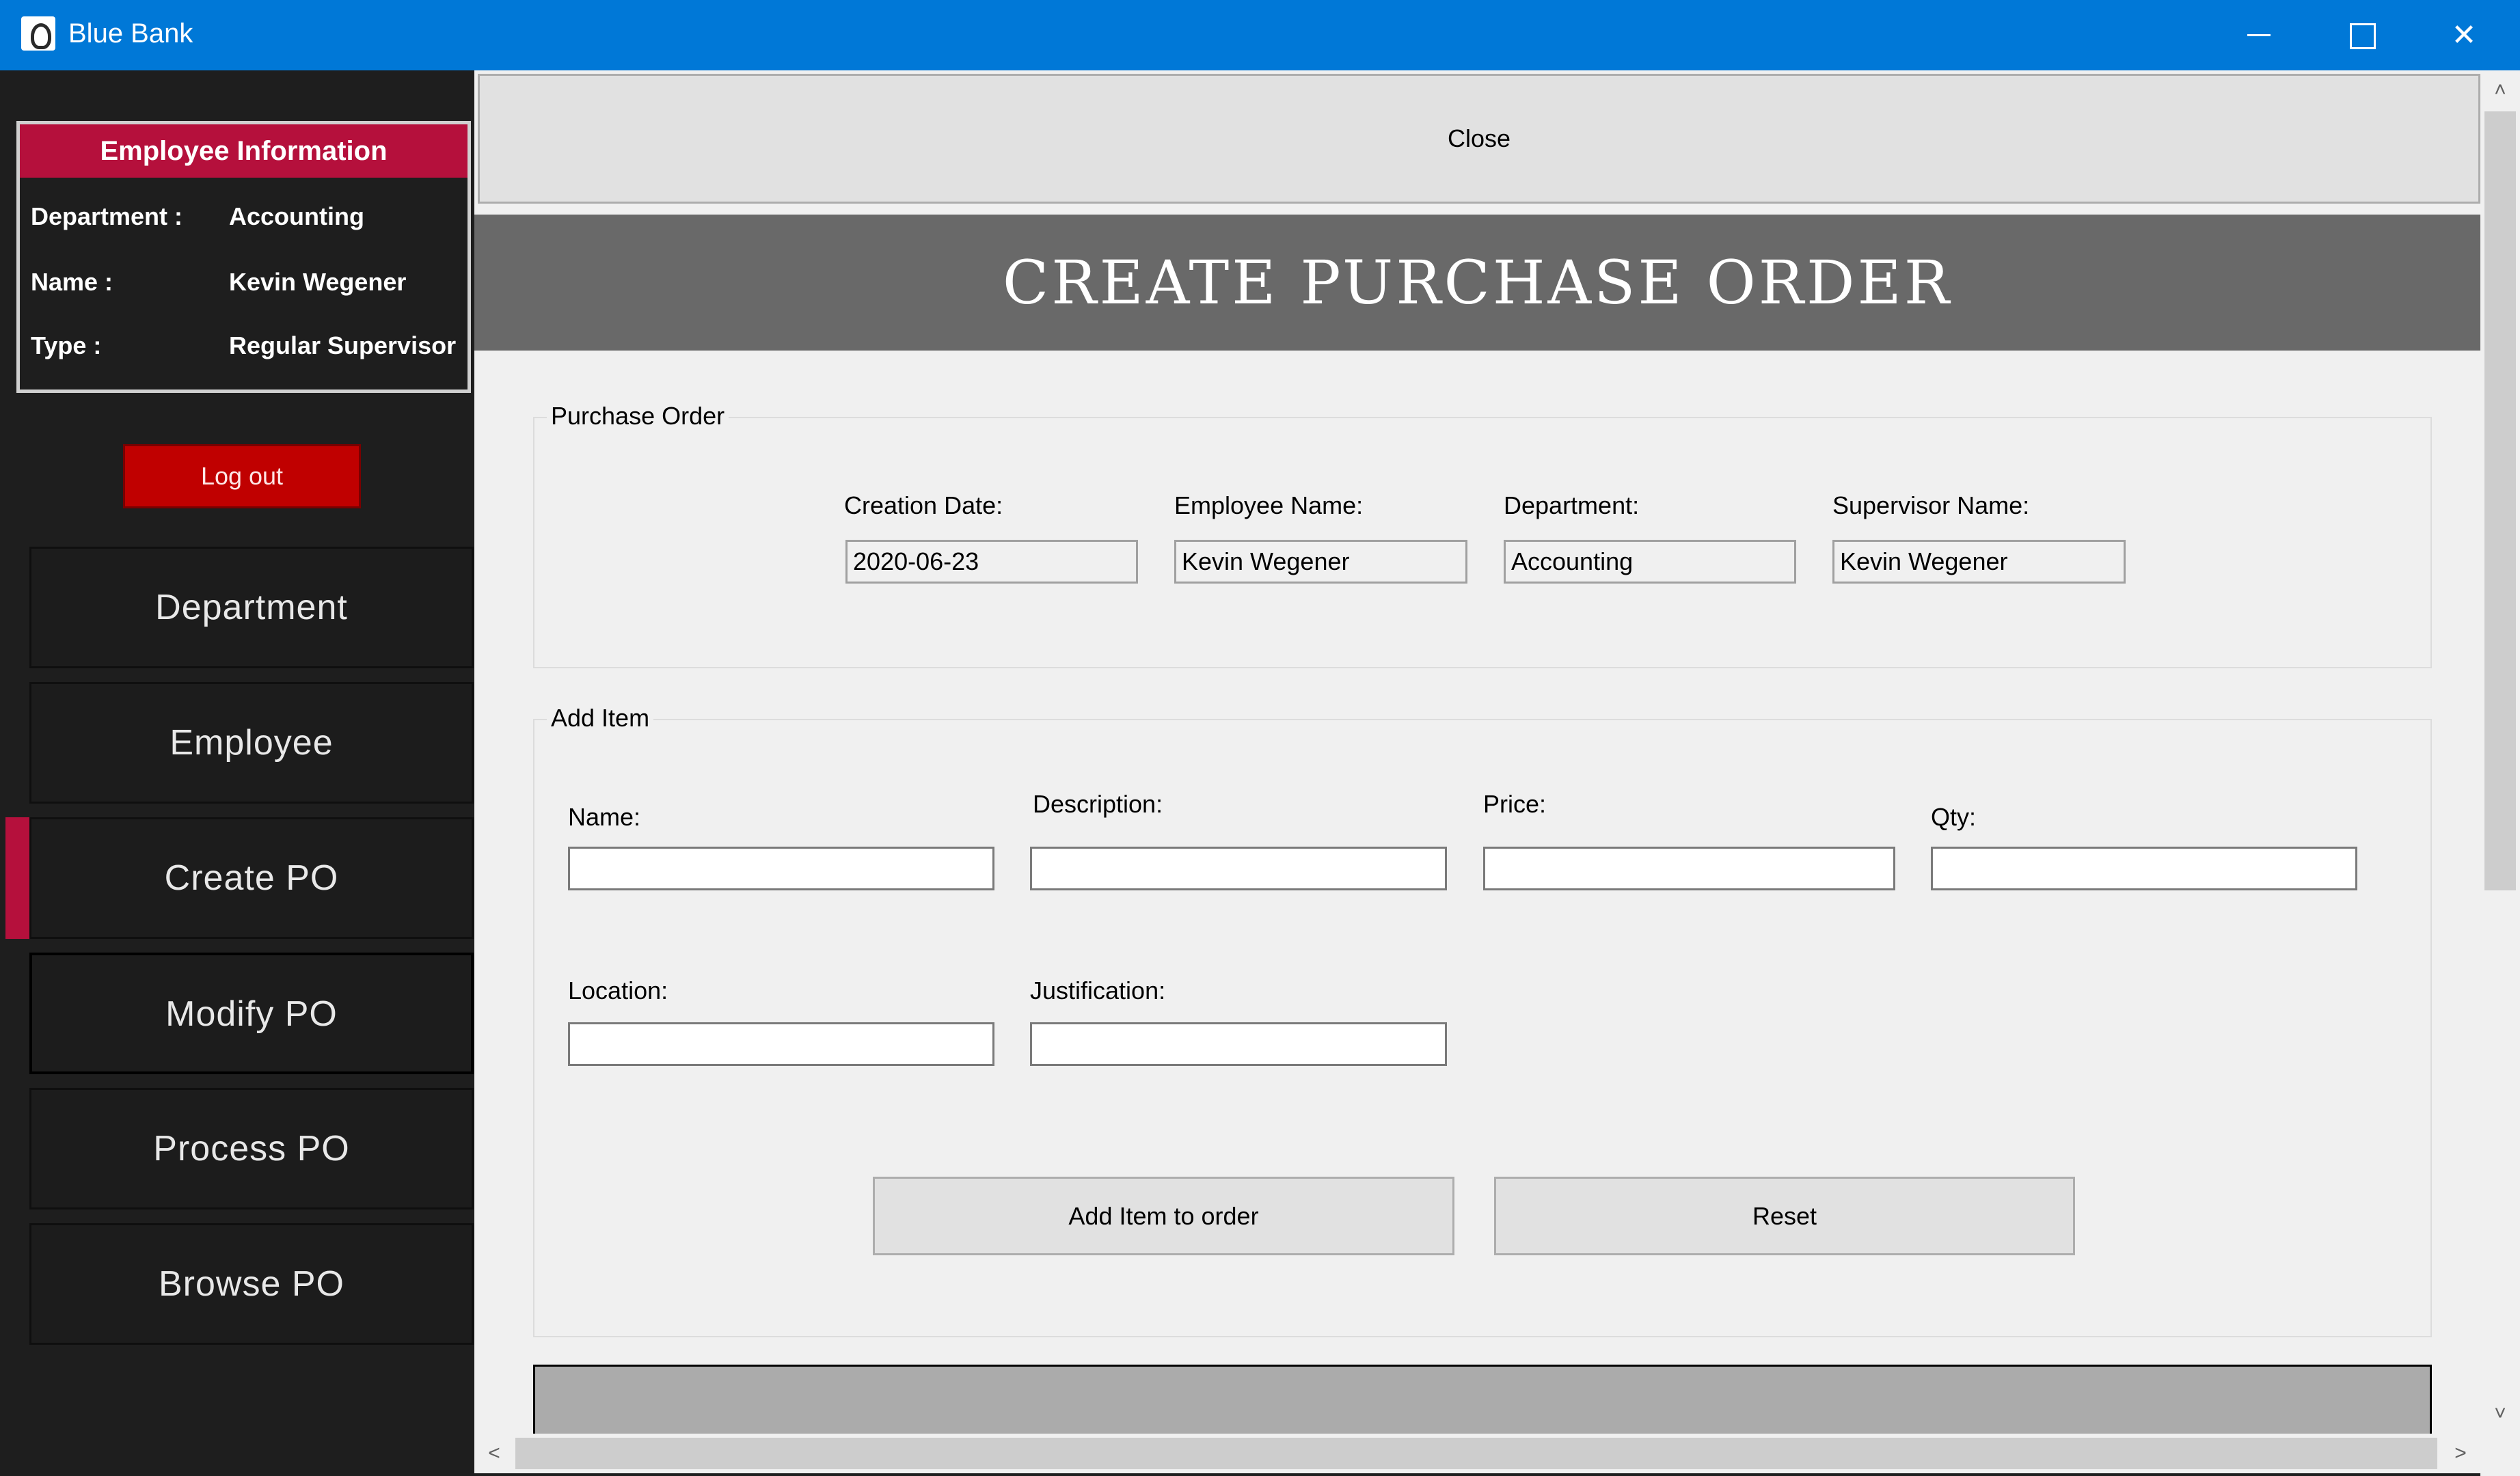 This screenshot has height=1476, width=2520. Describe the element at coordinates (17, 878) in the screenshot. I see `selected-nav-indicator` at that location.